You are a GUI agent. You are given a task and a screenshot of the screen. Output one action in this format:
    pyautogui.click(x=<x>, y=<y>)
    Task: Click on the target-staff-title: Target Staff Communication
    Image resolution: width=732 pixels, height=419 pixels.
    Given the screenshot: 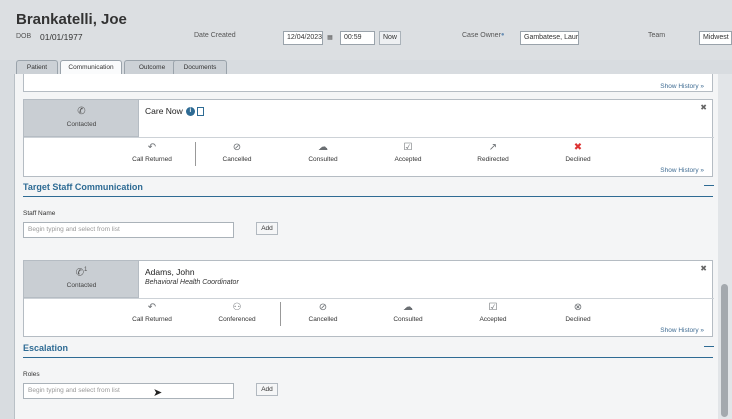 What is the action you would take?
    pyautogui.click(x=83, y=187)
    